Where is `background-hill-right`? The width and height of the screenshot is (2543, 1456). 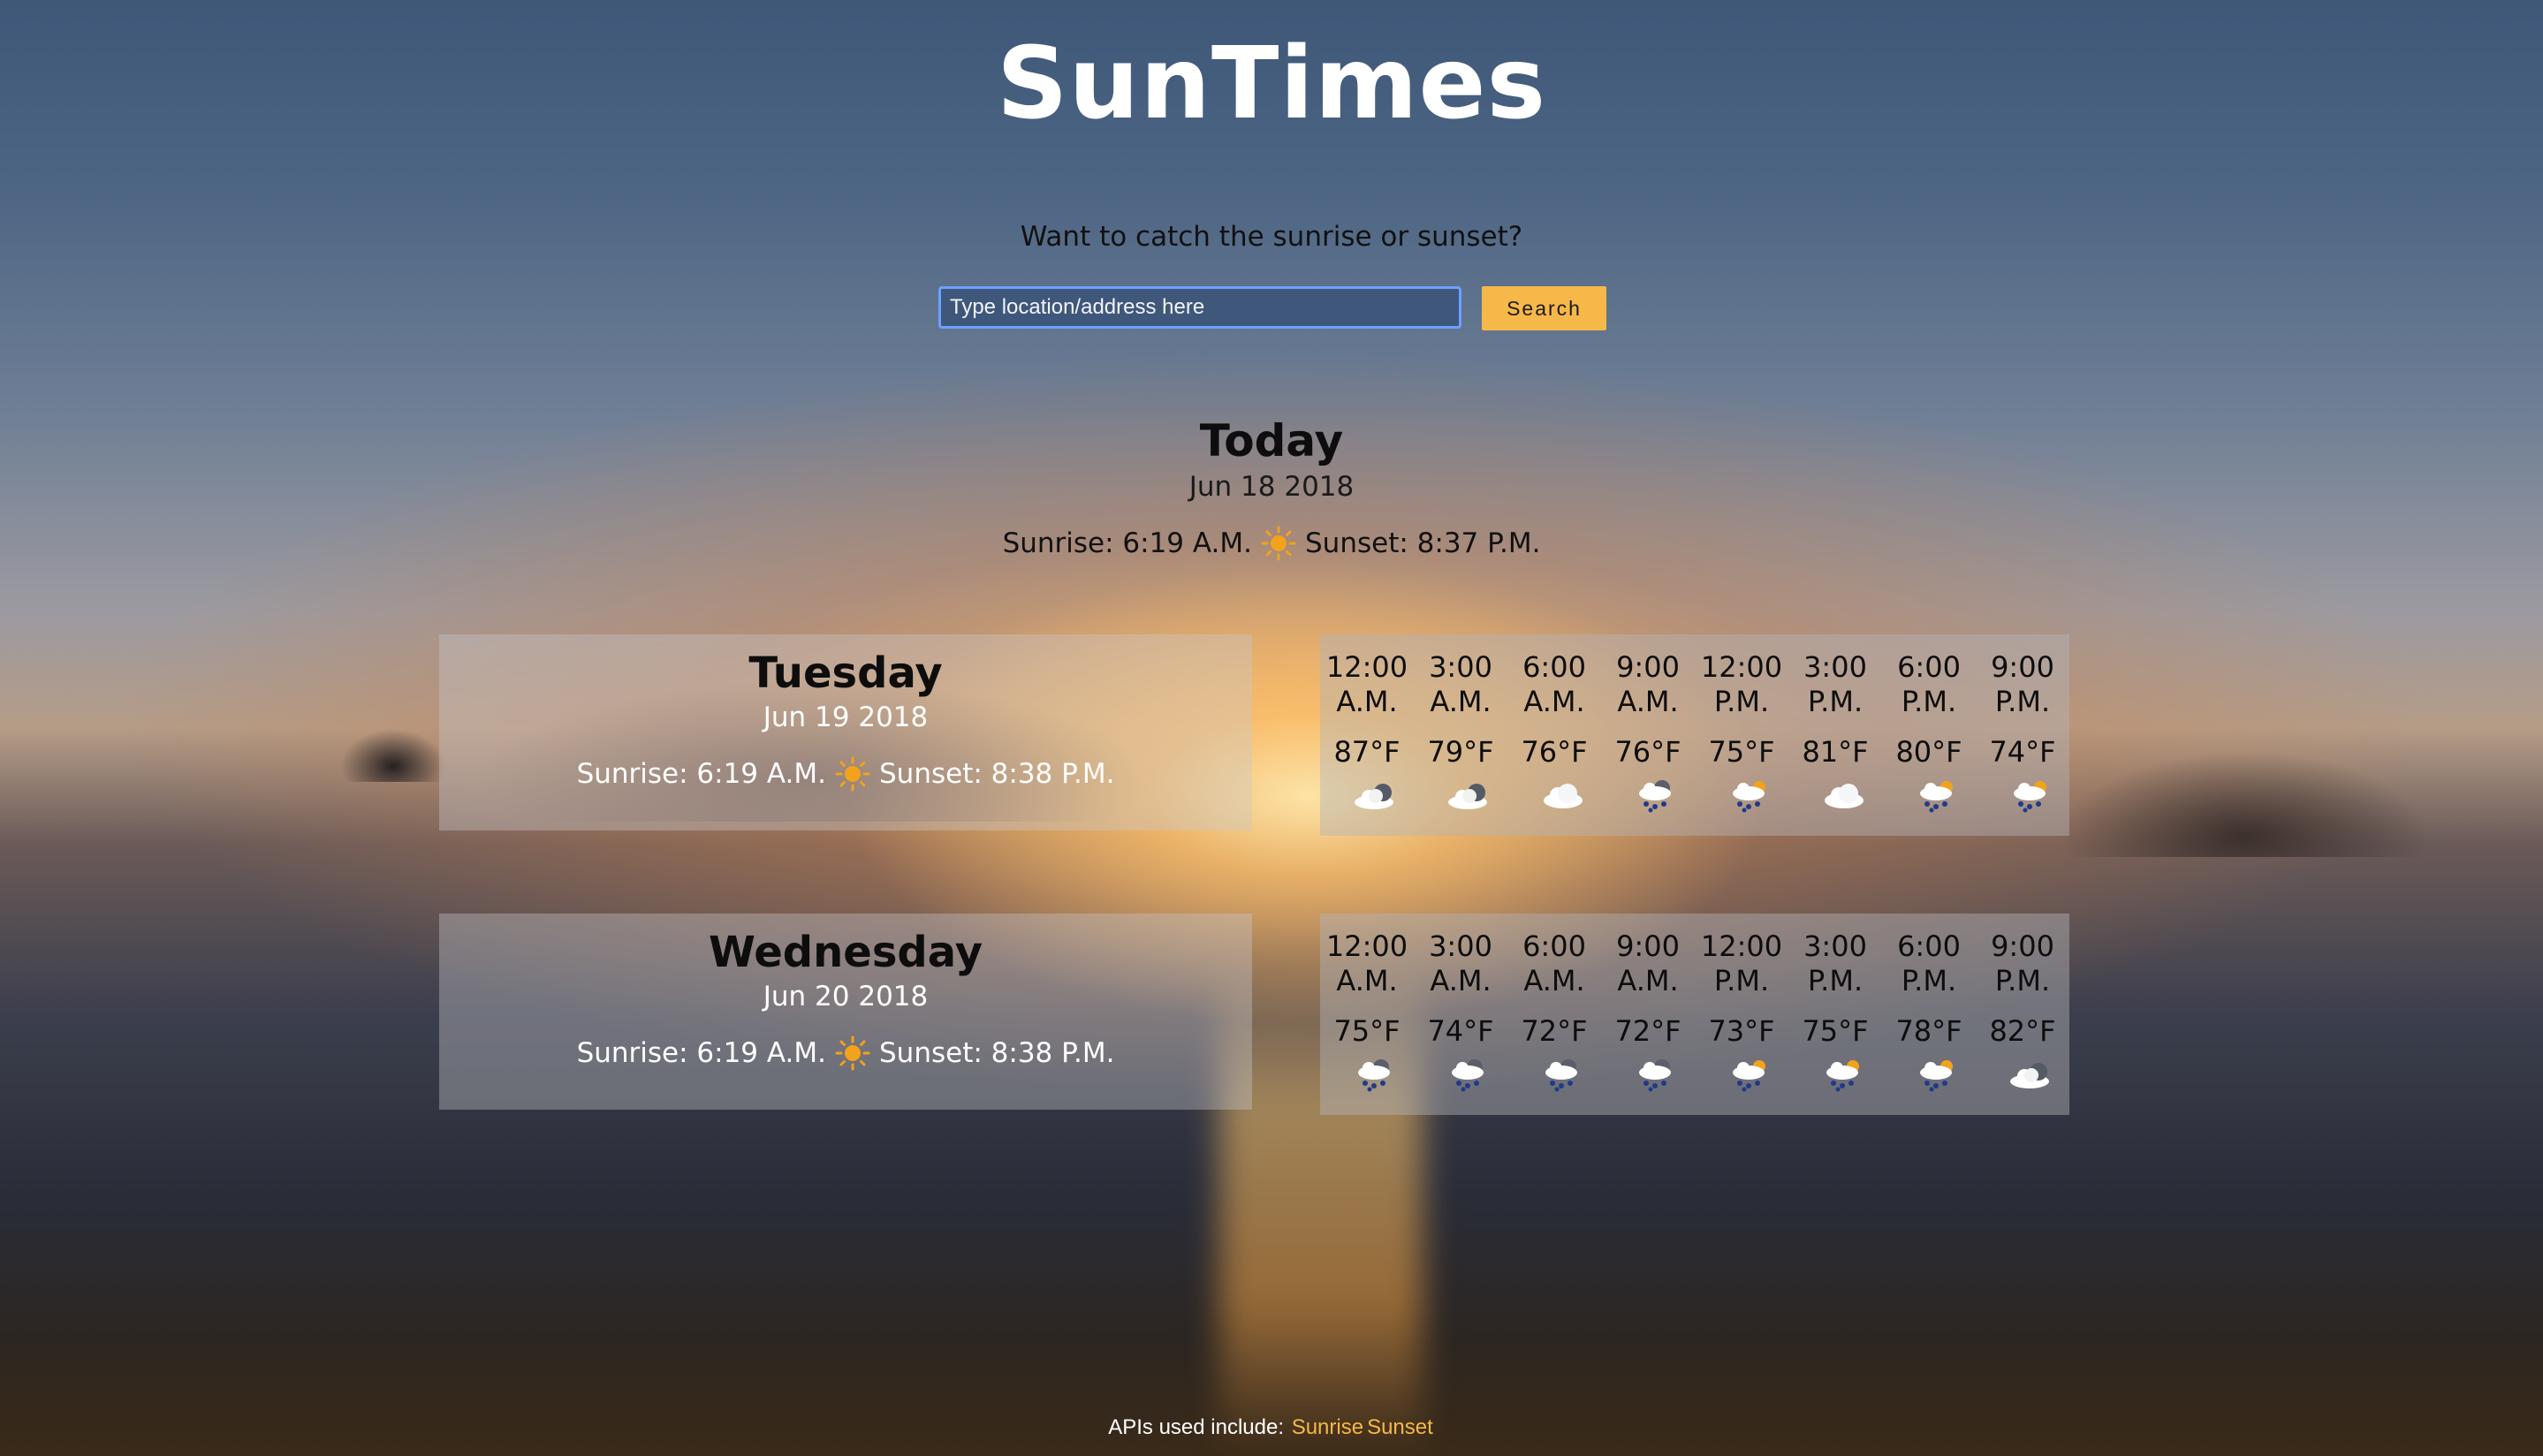
background-hill-right is located at coordinates (2244, 804).